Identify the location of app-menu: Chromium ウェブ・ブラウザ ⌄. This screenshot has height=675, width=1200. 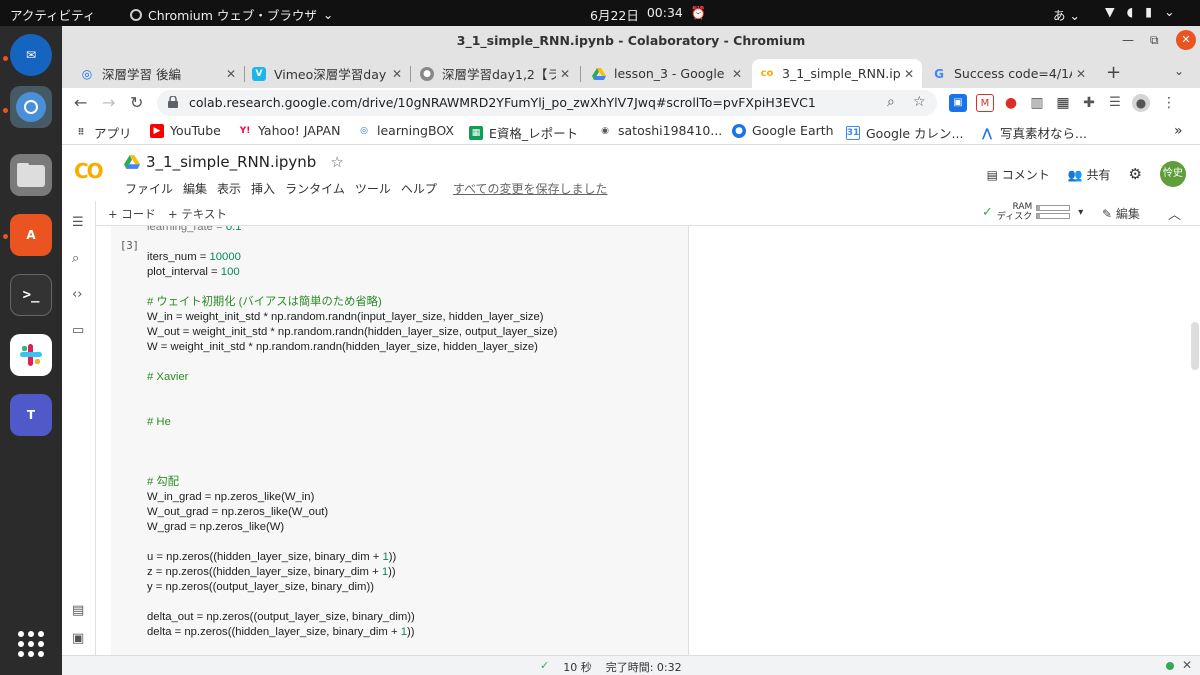
(231, 14).